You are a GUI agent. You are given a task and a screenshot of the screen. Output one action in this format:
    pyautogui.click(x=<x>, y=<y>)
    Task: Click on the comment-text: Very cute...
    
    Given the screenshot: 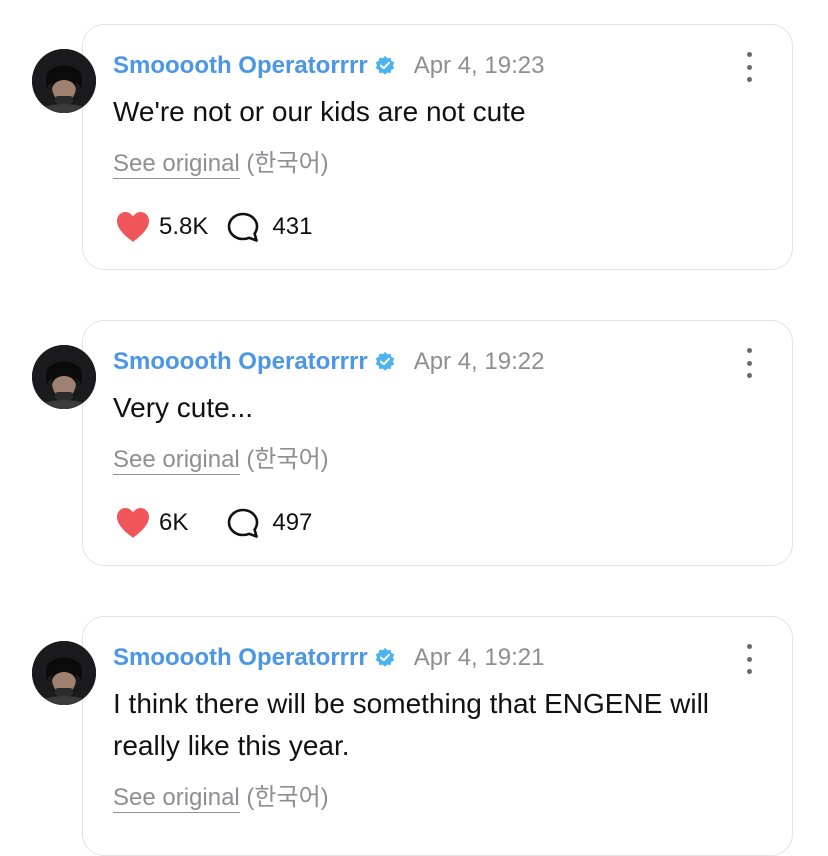 What is the action you would take?
    pyautogui.click(x=183, y=407)
    